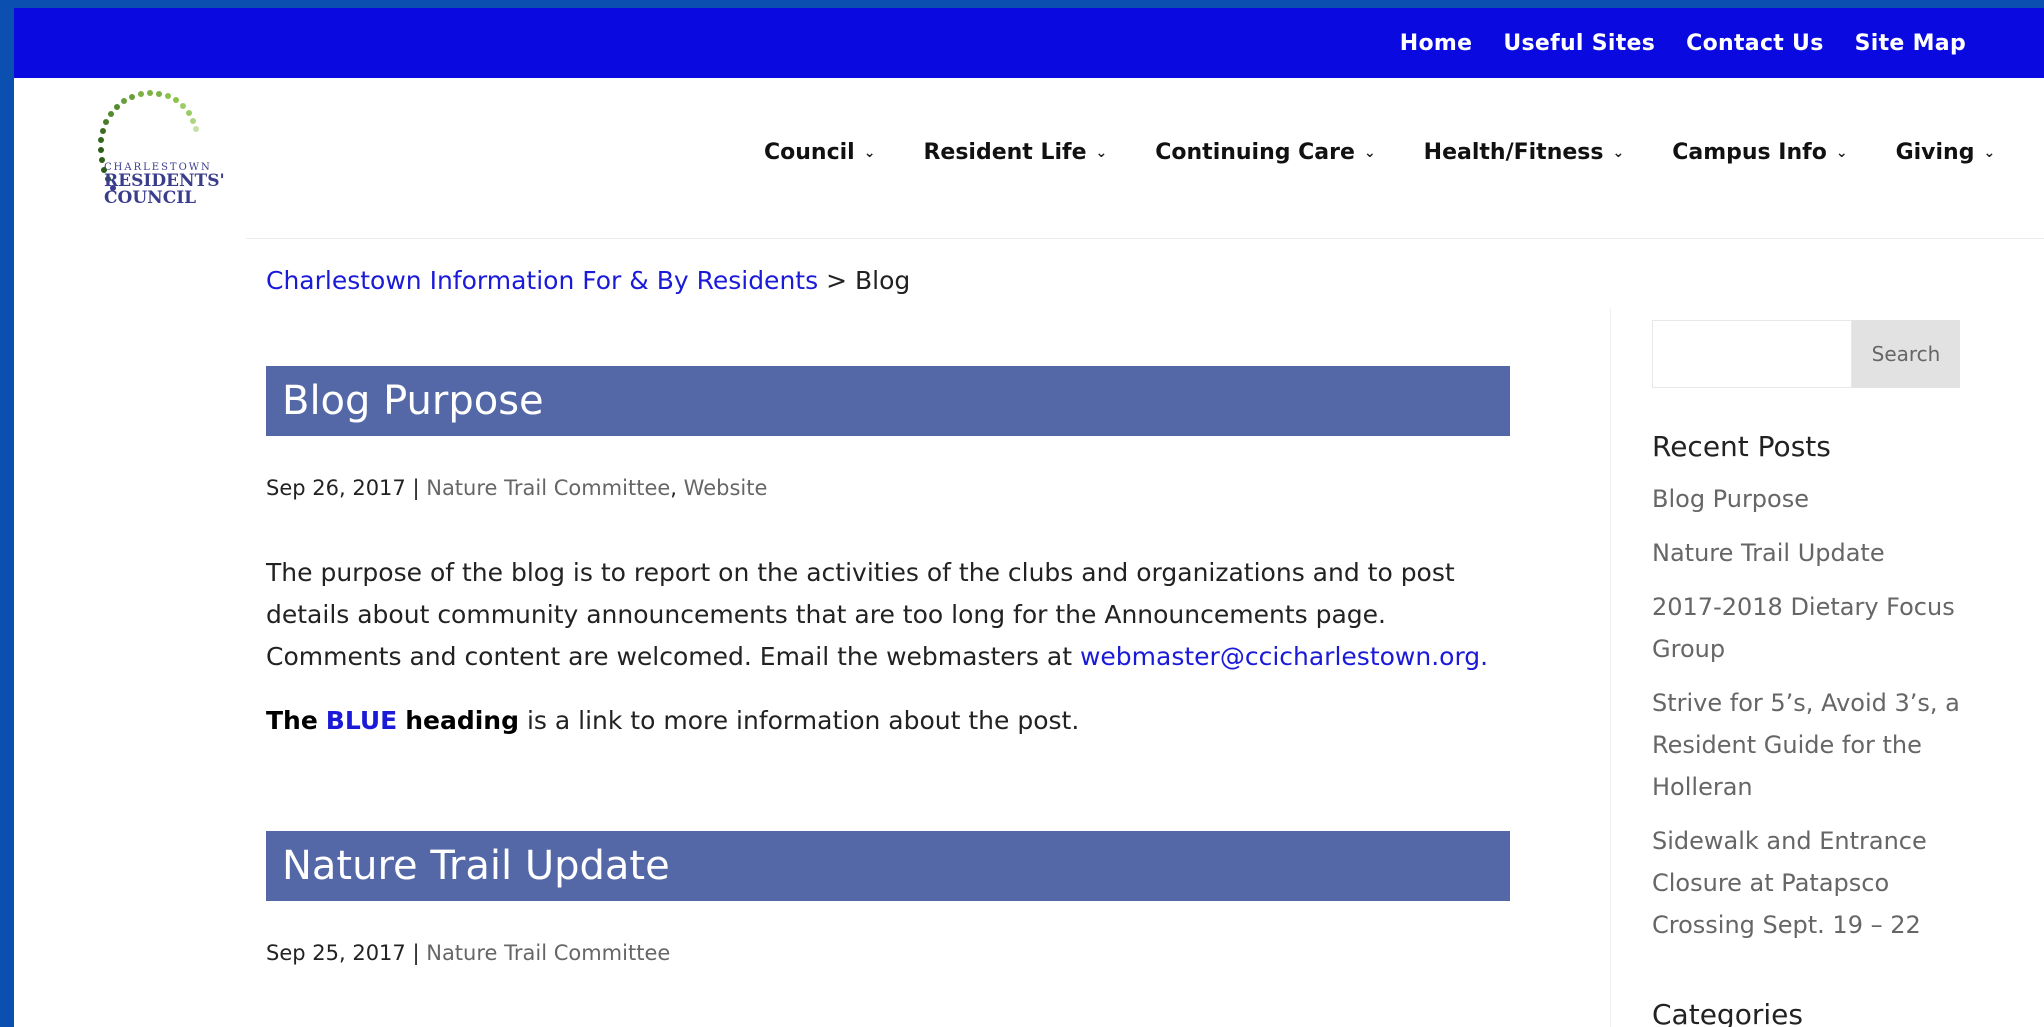 This screenshot has height=1027, width=2044. Describe the element at coordinates (150, 198) in the screenshot. I see `logo-line-3: COUNCIL` at that location.